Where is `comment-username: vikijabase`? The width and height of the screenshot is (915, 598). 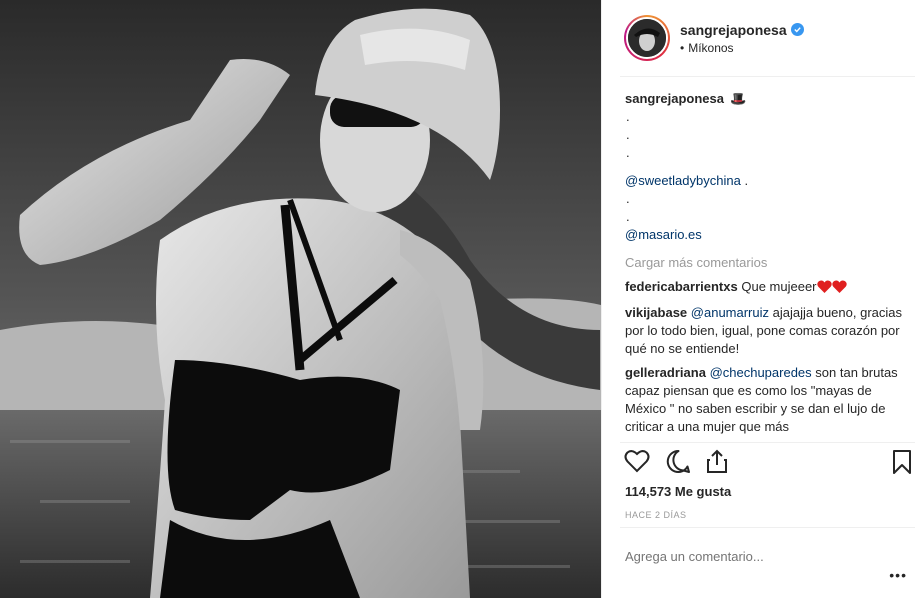 comment-username: vikijabase is located at coordinates (656, 312).